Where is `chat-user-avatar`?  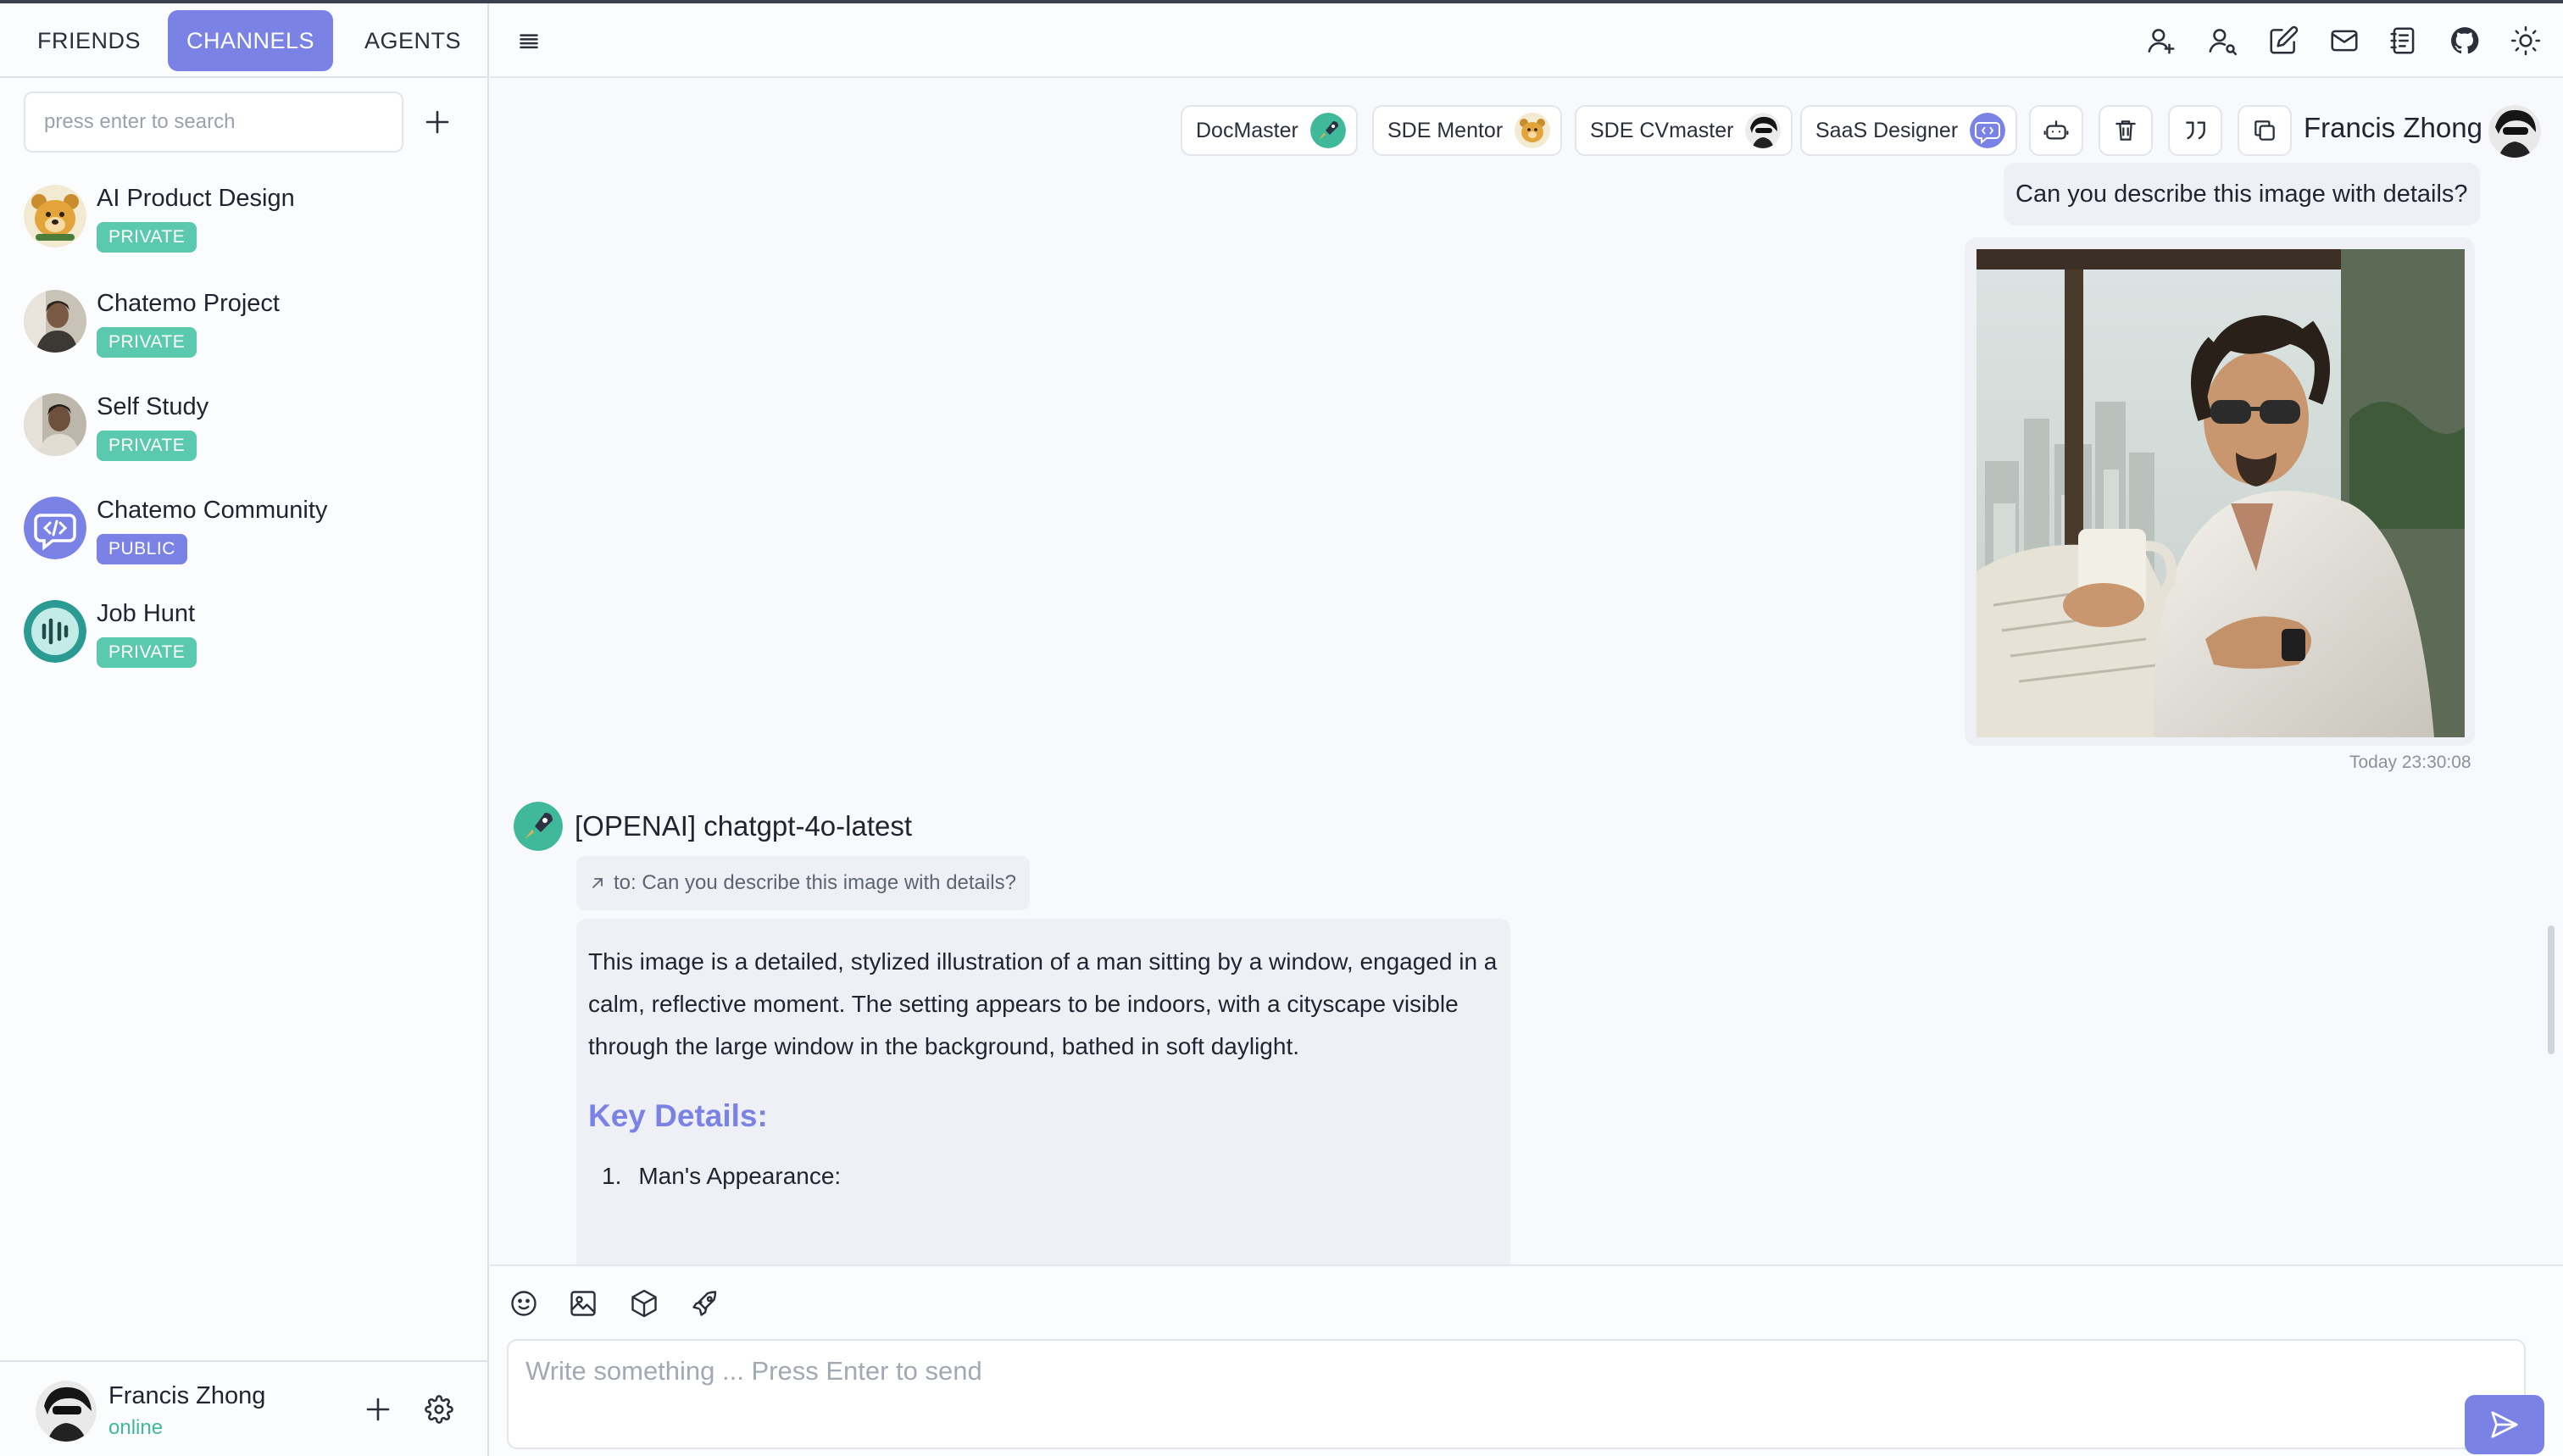 chat-user-avatar is located at coordinates (2514, 131).